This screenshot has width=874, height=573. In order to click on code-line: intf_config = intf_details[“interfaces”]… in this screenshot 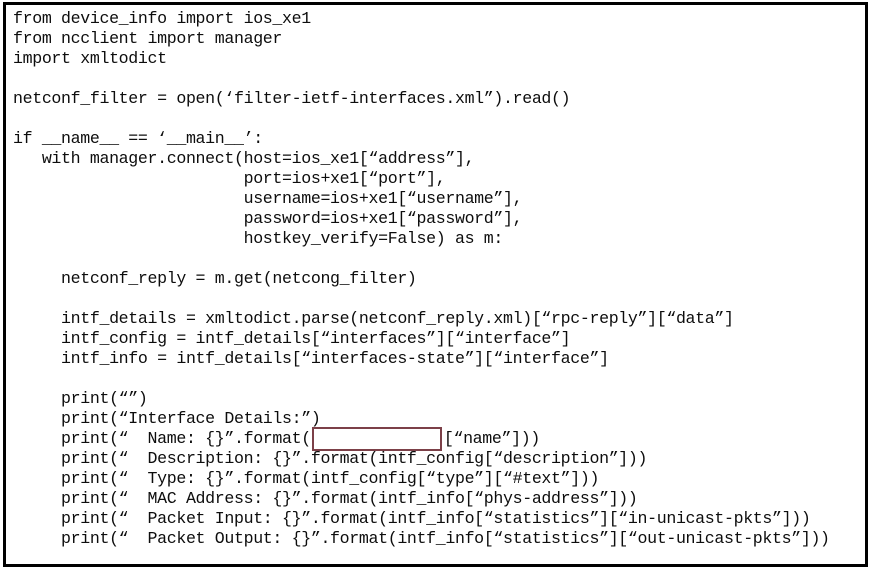, I will do `click(292, 338)`.